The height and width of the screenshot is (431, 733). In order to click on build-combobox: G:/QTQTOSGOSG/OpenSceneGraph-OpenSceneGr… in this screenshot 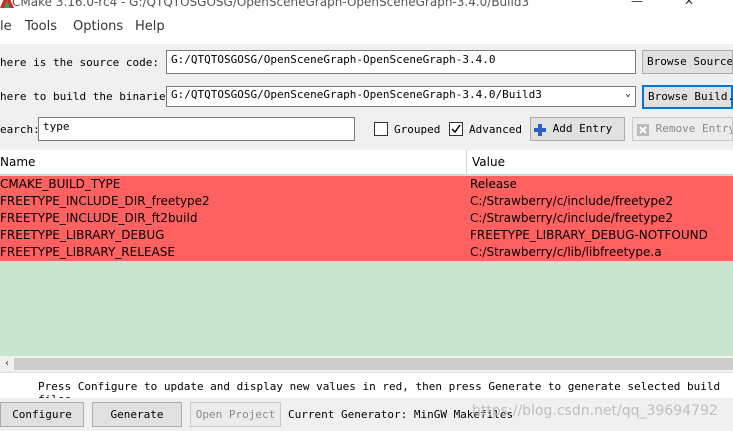, I will do `click(401, 96)`.